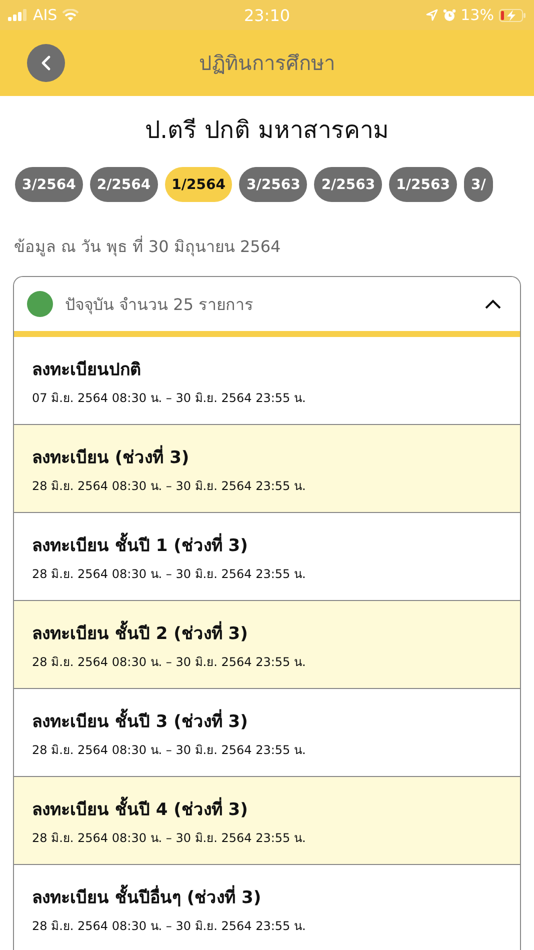 The image size is (534, 950). What do you see at coordinates (423, 184) in the screenshot?
I see `semester-tab: 1/2563` at bounding box center [423, 184].